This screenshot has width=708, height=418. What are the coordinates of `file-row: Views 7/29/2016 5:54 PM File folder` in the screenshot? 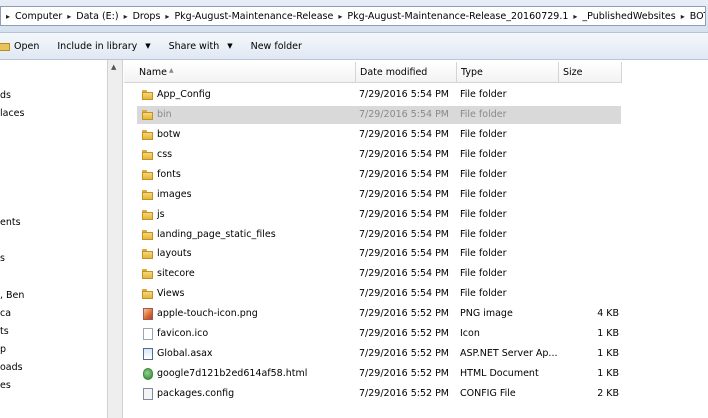 It's located at (379, 294).